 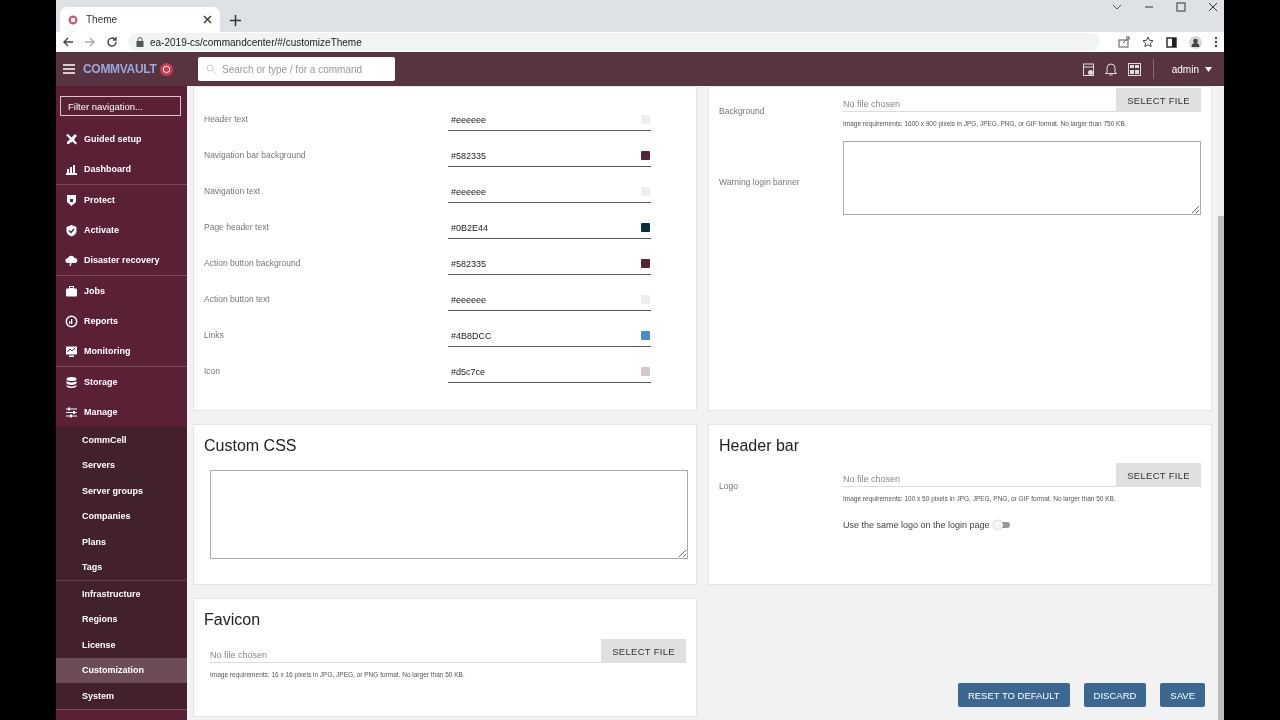 I want to click on nav-item: Jobs, so click(x=121, y=291).